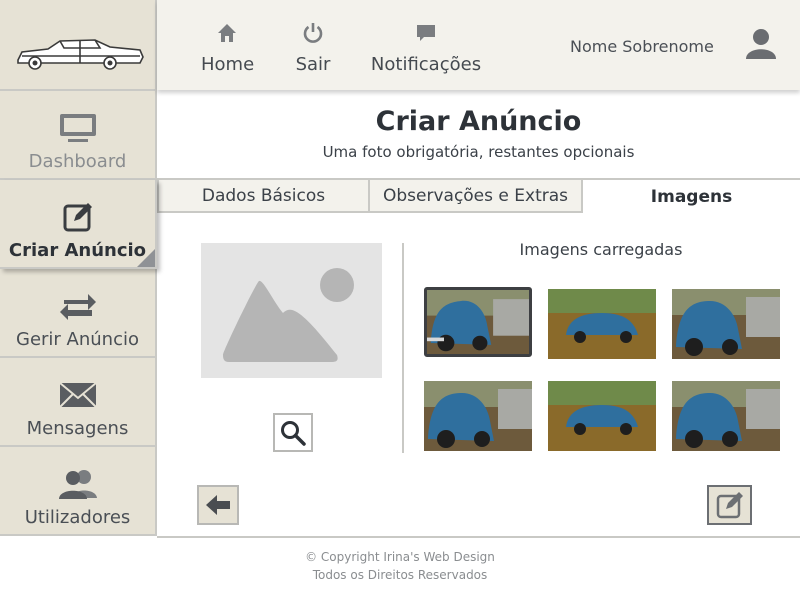  What do you see at coordinates (313, 33) in the screenshot?
I see `power-icon` at bounding box center [313, 33].